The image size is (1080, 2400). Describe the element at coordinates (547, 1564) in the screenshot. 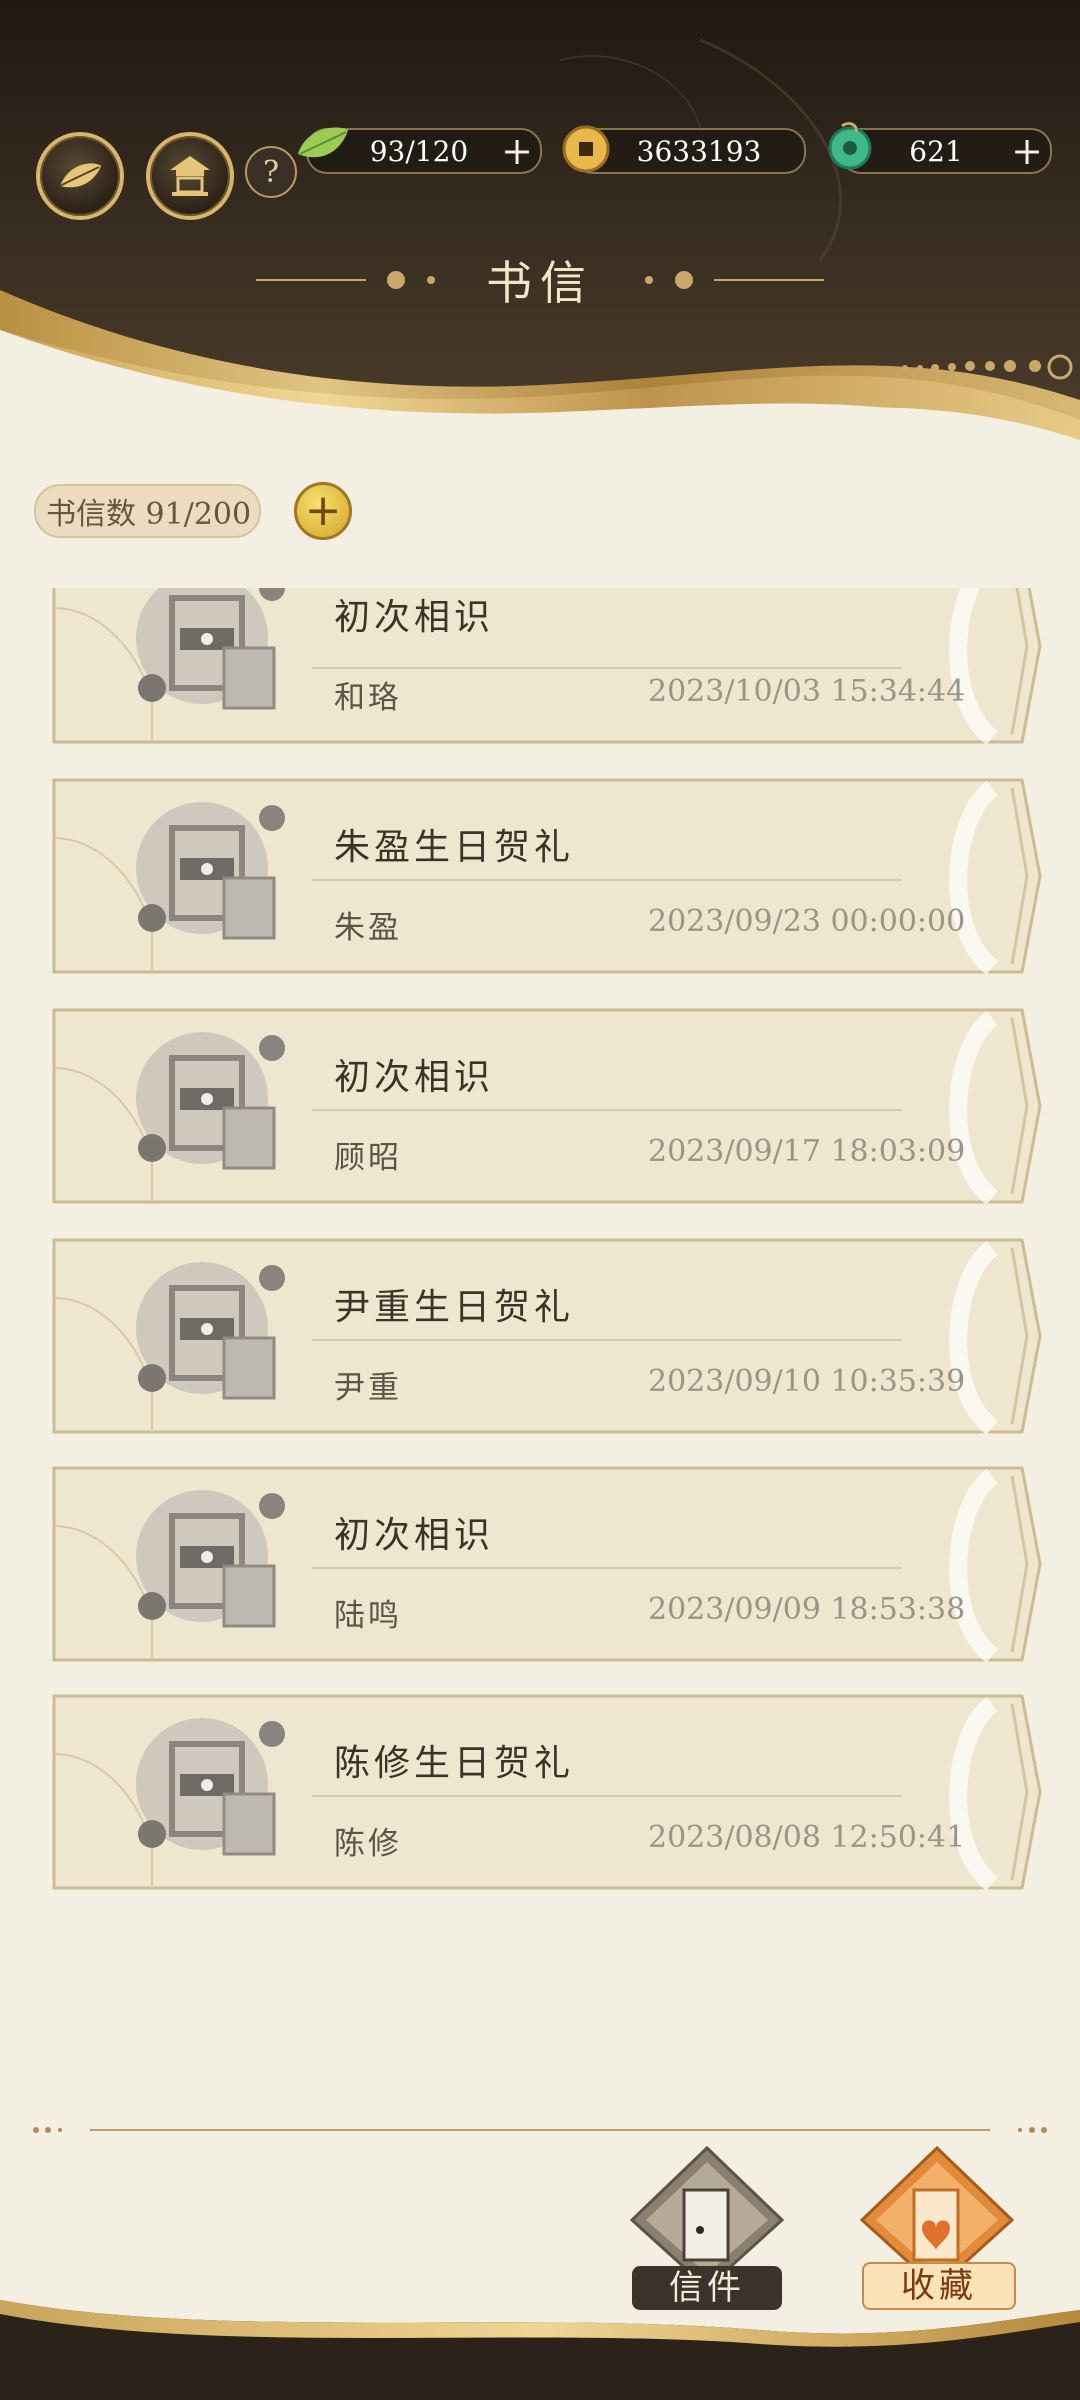

I see `letter-card: 初次相识 陆鸣 2023/09/09 18:53:38` at that location.